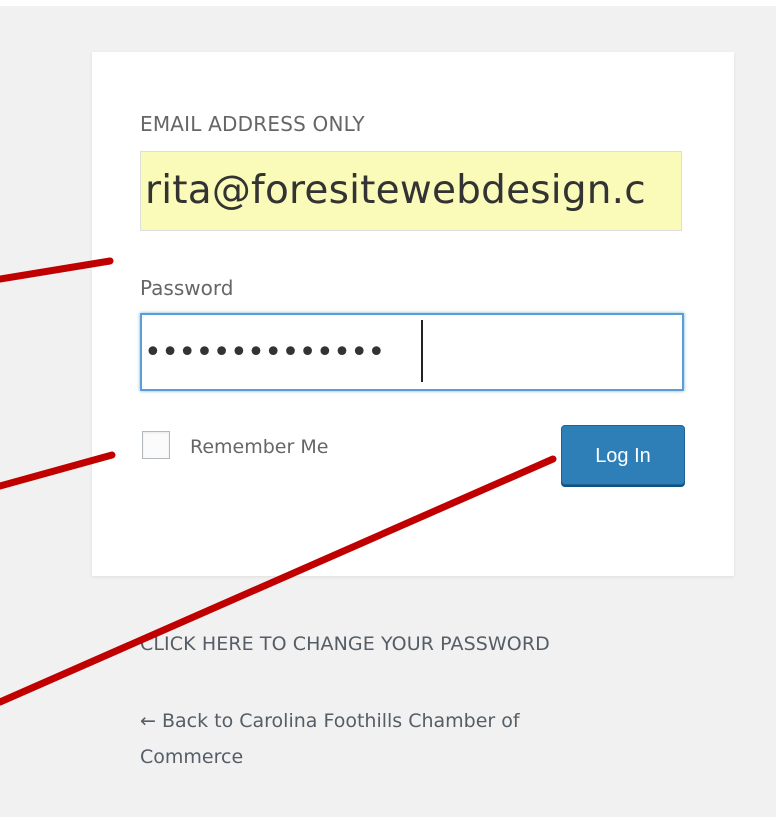 The width and height of the screenshot is (776, 817). What do you see at coordinates (156, 445) in the screenshot?
I see `remember-me-checkbox` at bounding box center [156, 445].